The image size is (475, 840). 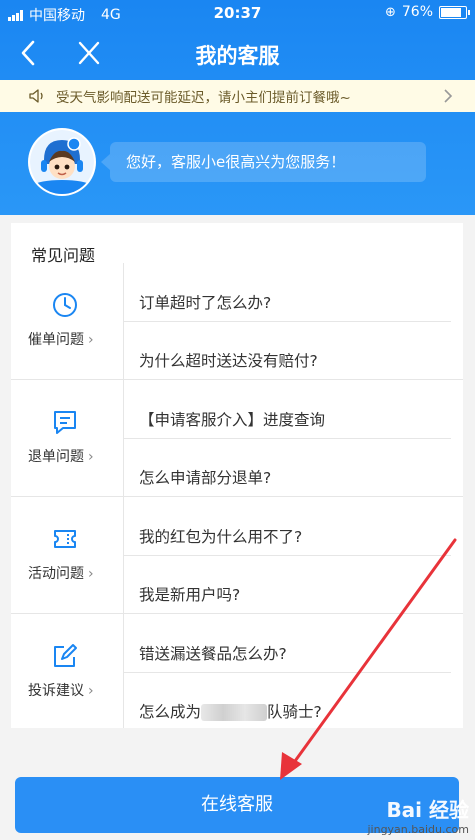 I want to click on category-link: 投诉建议 ›, so click(x=67, y=672).